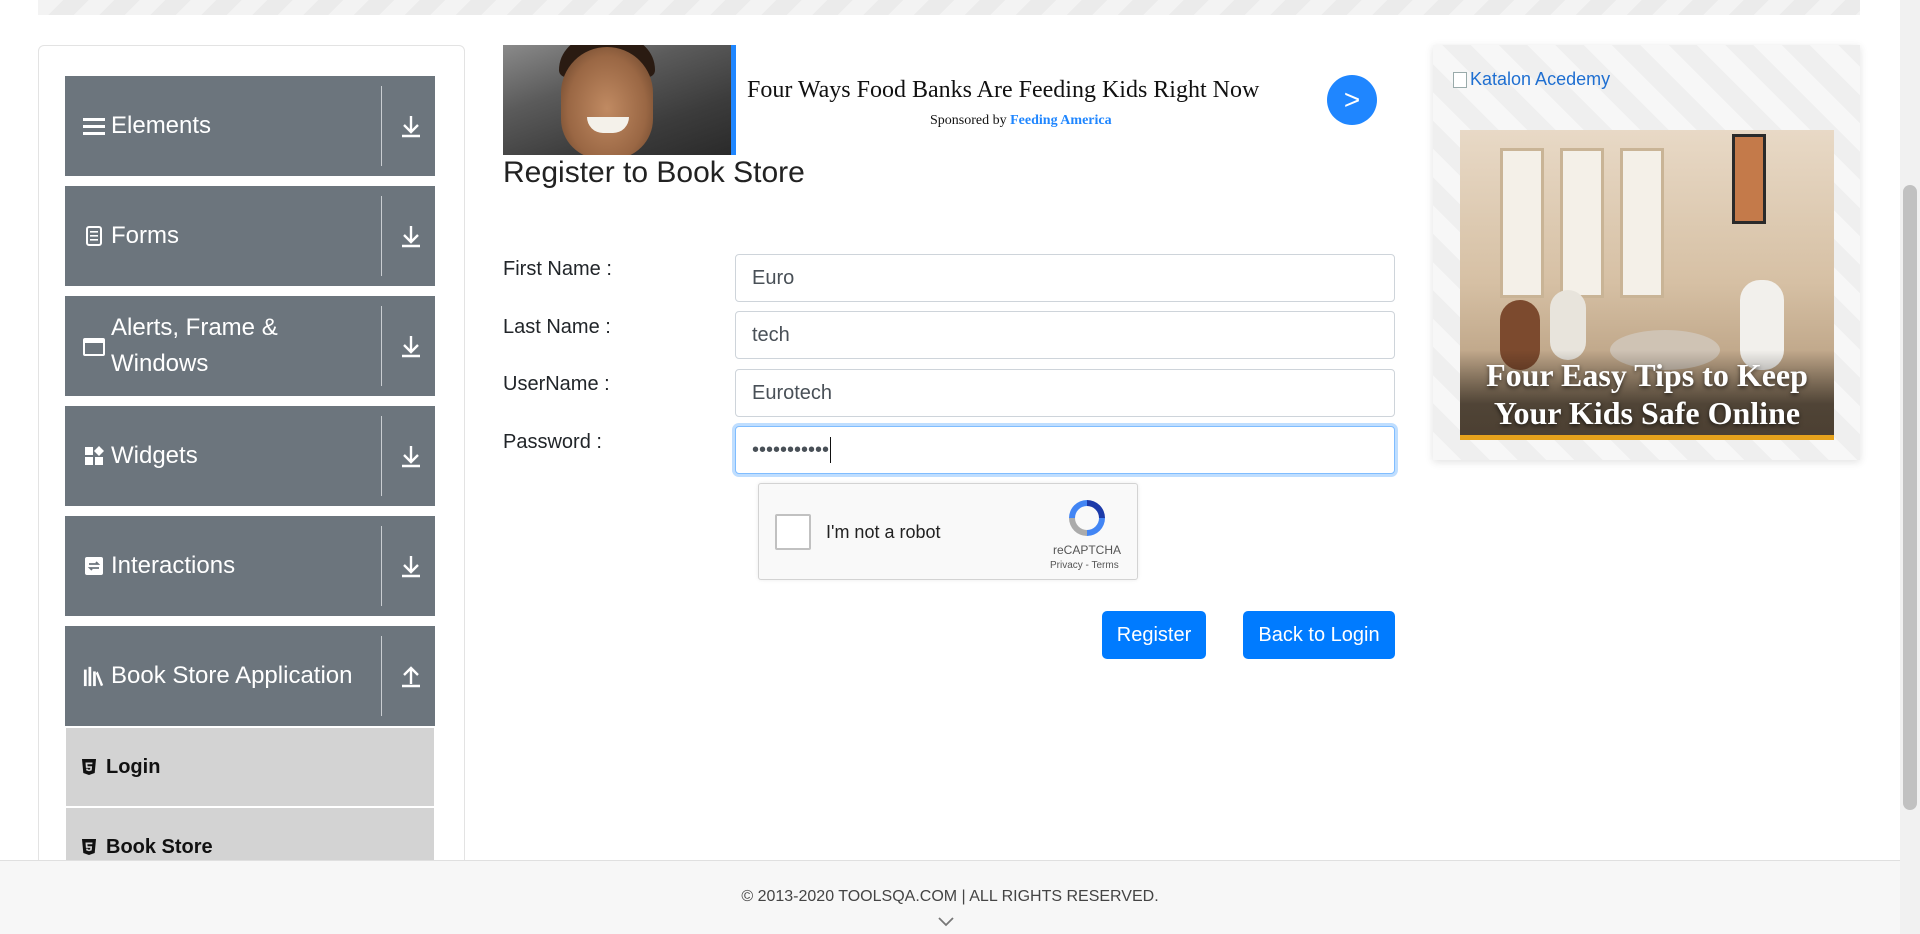 The height and width of the screenshot is (934, 1920). I want to click on text-caret, so click(831, 450).